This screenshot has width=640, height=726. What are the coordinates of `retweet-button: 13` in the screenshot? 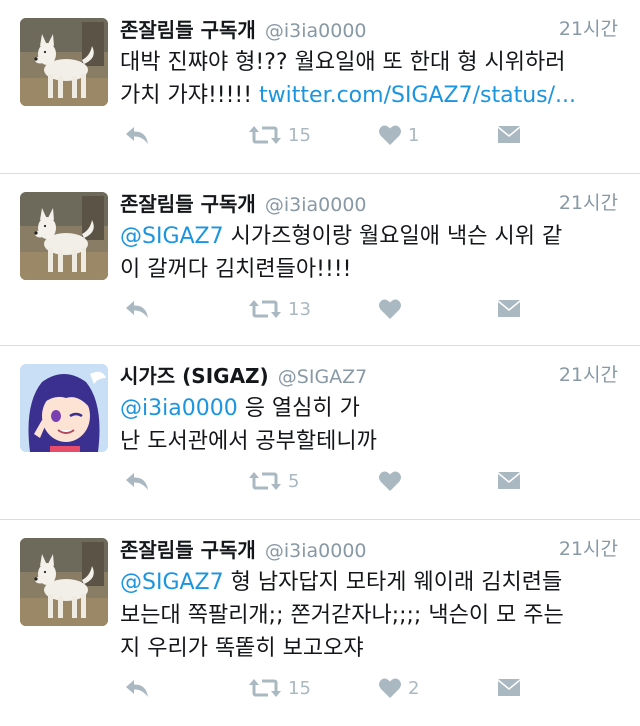 It's located at (279, 309).